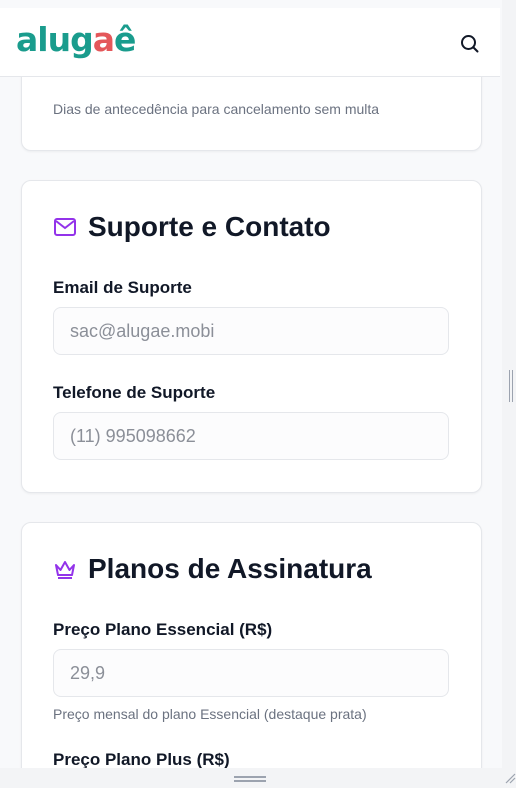 This screenshot has height=788, width=516. I want to click on crown-icon, so click(65, 570).